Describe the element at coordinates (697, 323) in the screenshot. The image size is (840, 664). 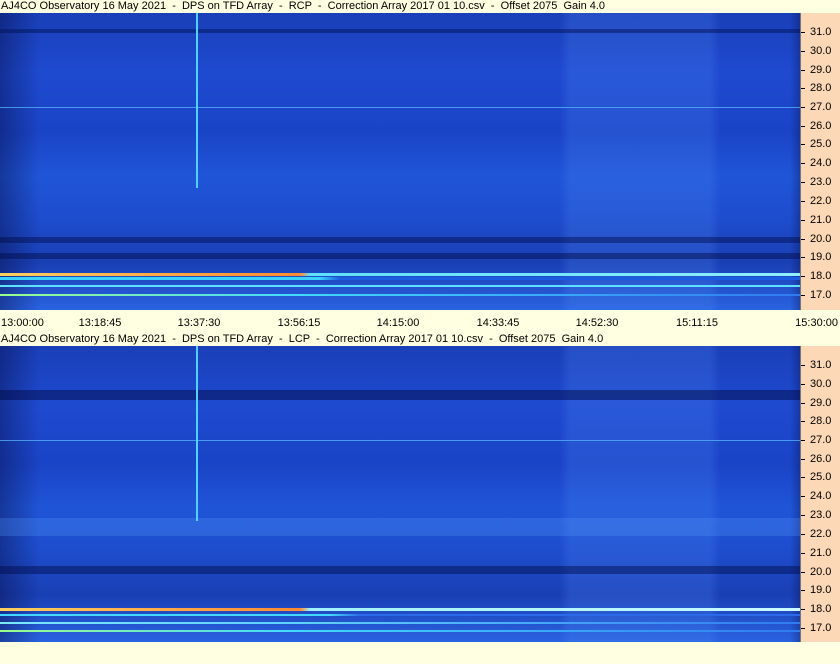
I see `time-tick-label: 15:11:15` at that location.